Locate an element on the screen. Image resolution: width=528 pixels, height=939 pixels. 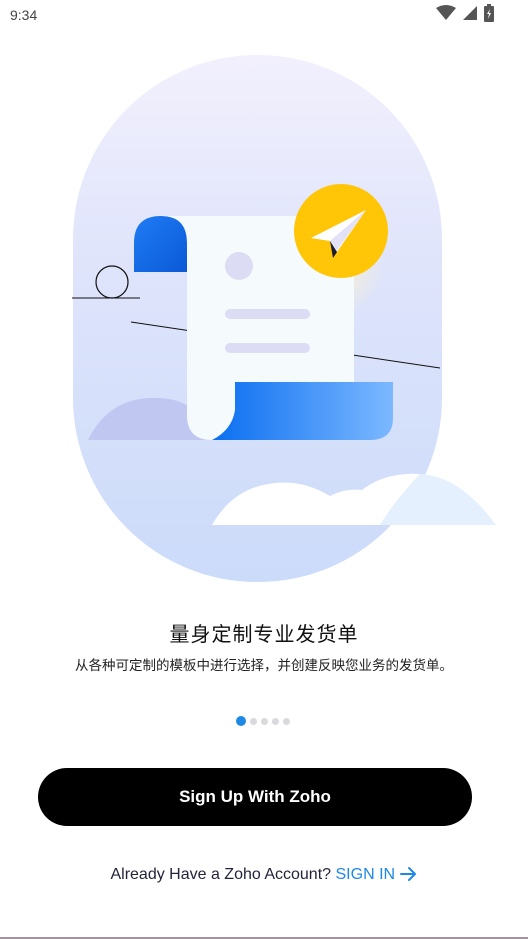
sign-in-label: SIGN IN is located at coordinates (366, 874).